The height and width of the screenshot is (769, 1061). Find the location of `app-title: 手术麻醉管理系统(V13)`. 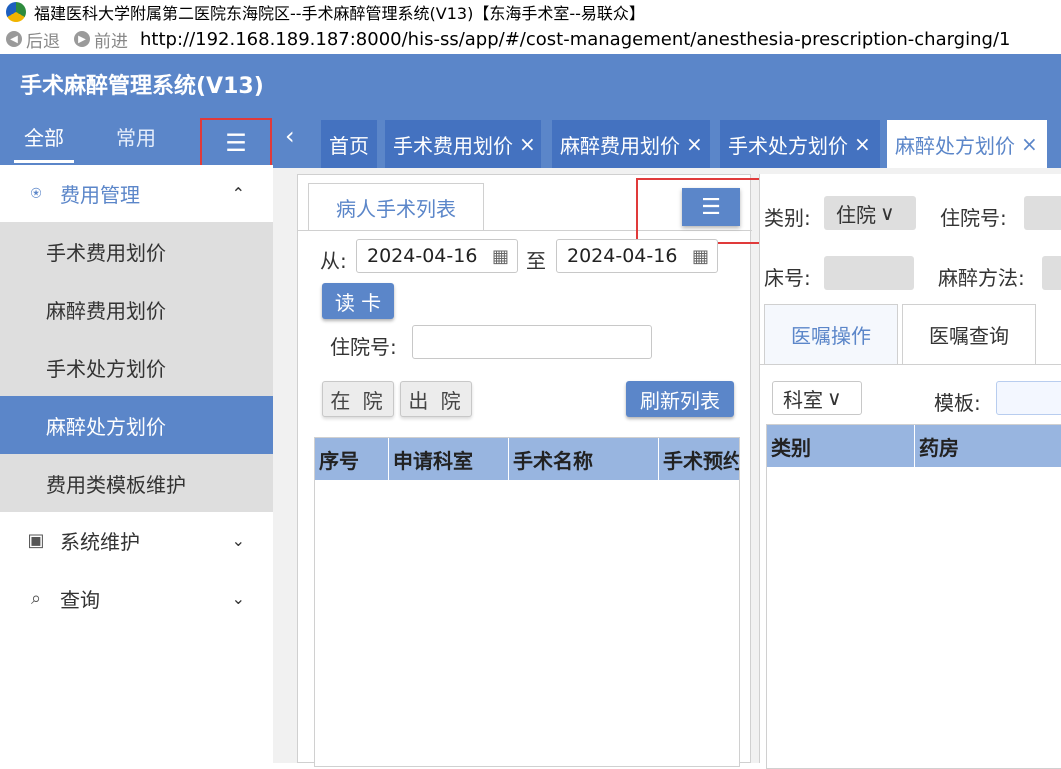

app-title: 手术麻醉管理系统(V13) is located at coordinates (142, 86).